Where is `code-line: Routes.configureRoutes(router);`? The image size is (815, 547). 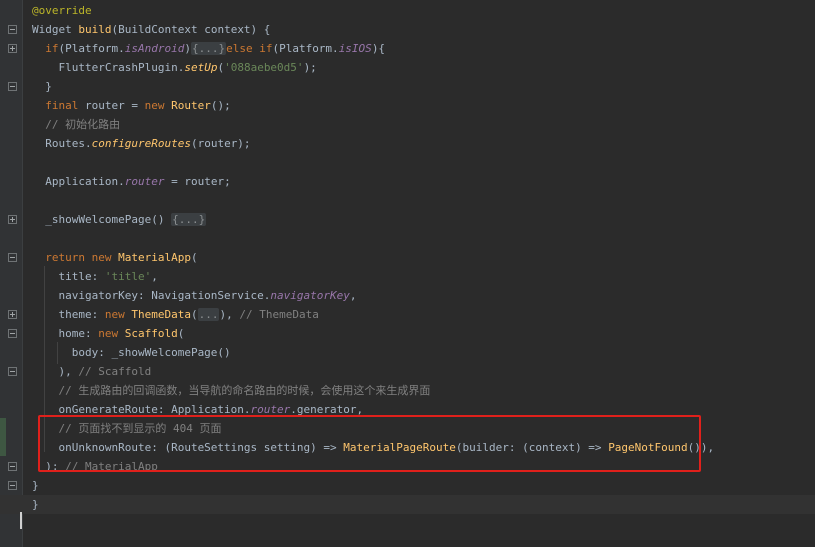 code-line: Routes.configureRoutes(router); is located at coordinates (407, 143).